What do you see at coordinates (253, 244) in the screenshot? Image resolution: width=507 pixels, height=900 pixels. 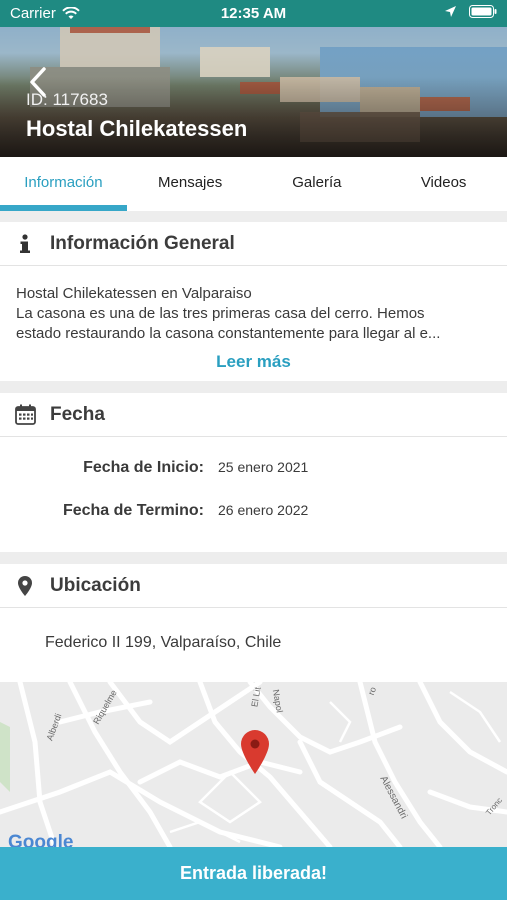 I see `info-card-header: Información General` at bounding box center [253, 244].